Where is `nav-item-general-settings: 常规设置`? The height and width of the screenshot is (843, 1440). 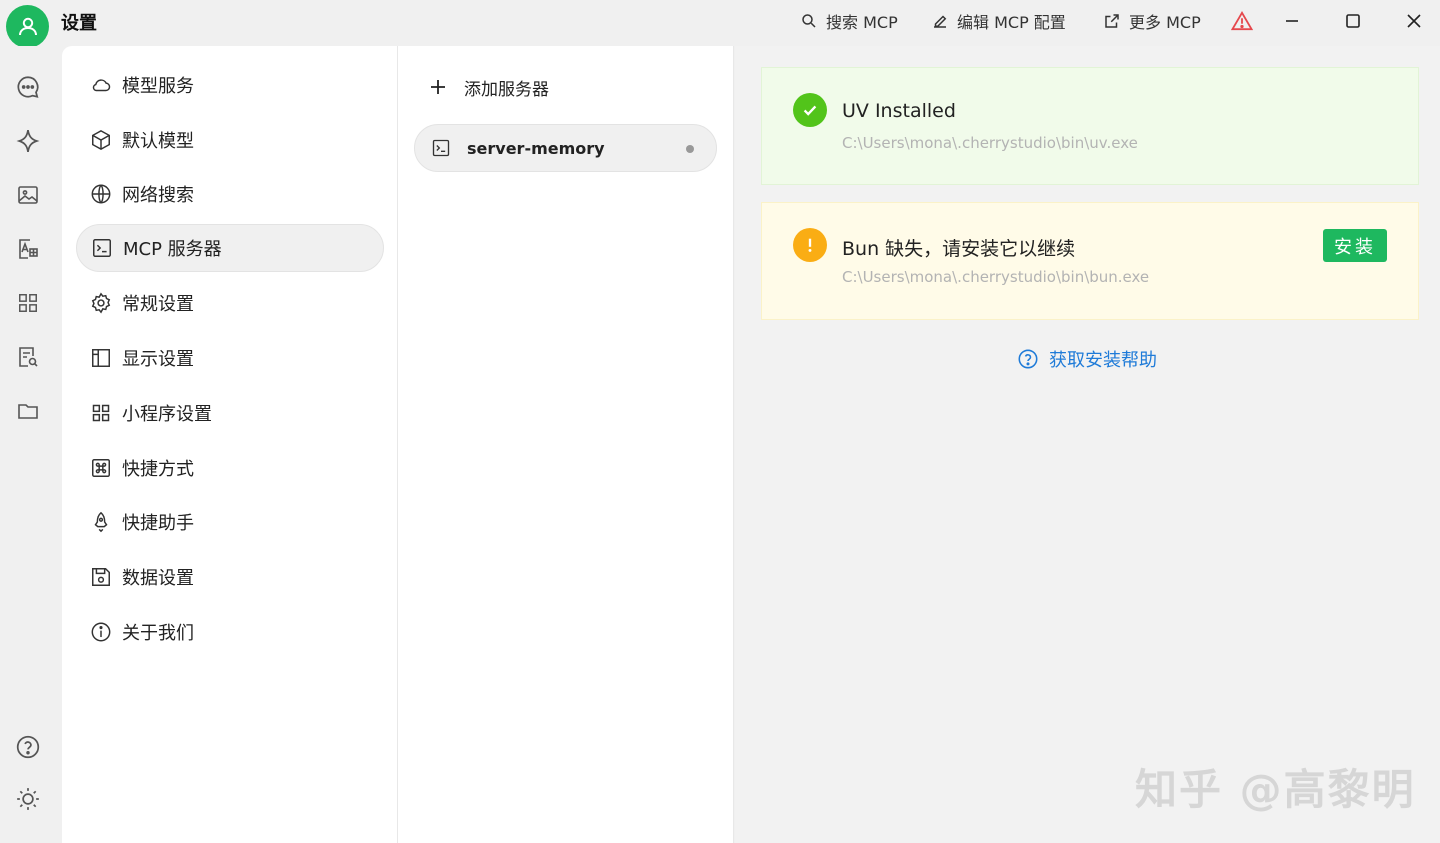 nav-item-general-settings: 常规设置 is located at coordinates (230, 303).